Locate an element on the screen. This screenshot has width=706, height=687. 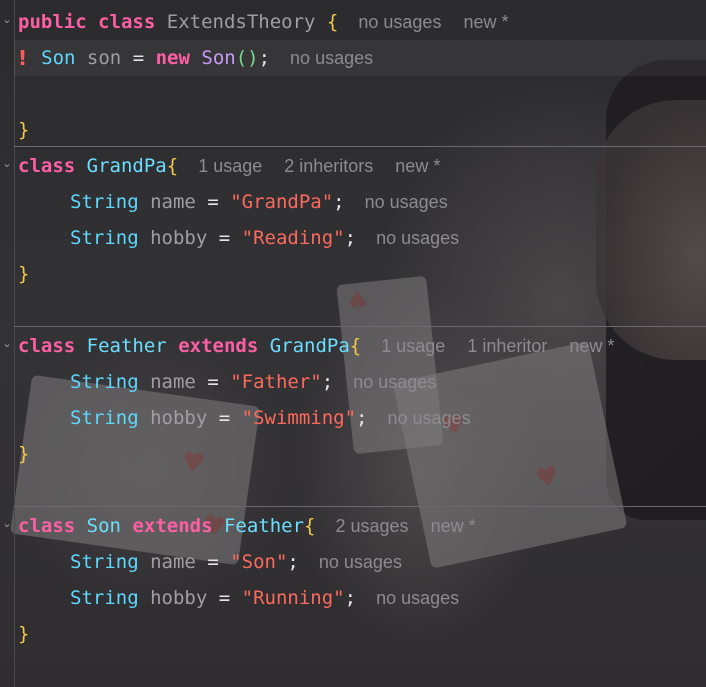
class-name: GrandPa is located at coordinates (126, 166).